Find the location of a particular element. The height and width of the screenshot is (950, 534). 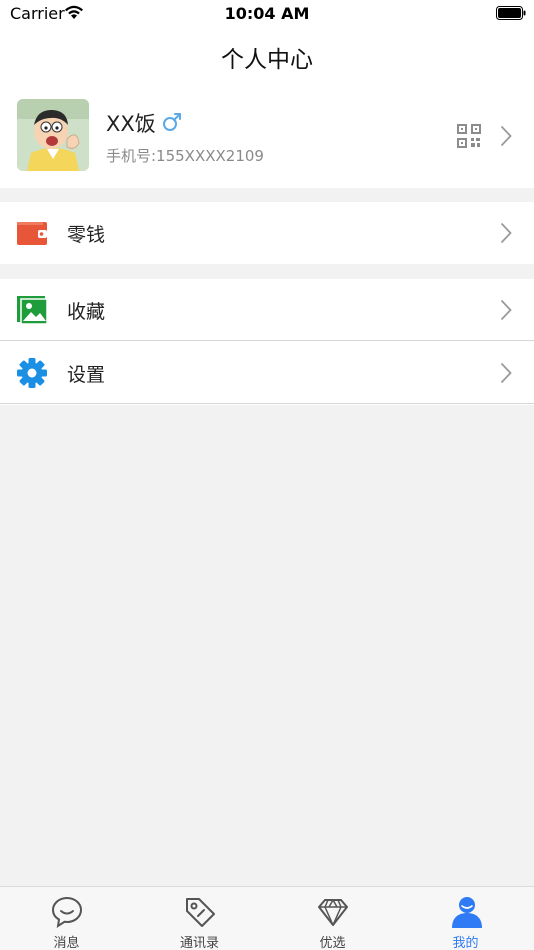

menu-label-favorites: 收藏 is located at coordinates (86, 312).